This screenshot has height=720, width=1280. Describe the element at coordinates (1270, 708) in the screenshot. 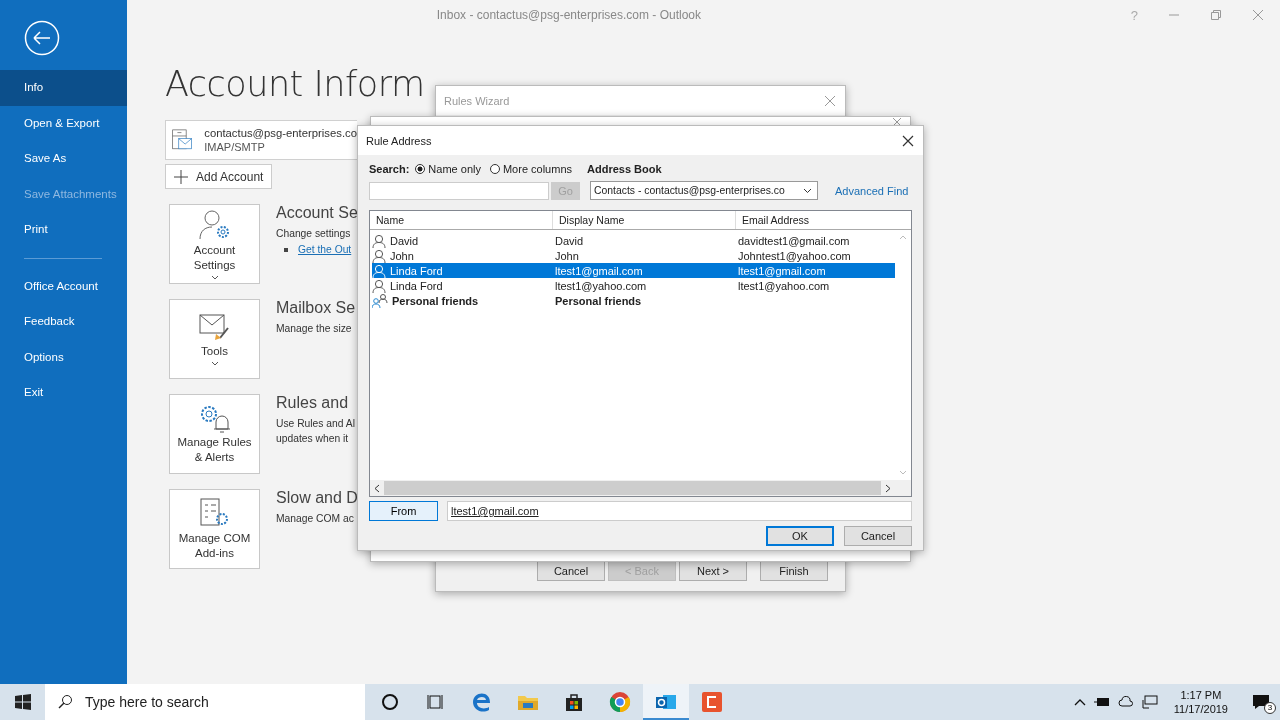

I see `notification-count: 3` at that location.